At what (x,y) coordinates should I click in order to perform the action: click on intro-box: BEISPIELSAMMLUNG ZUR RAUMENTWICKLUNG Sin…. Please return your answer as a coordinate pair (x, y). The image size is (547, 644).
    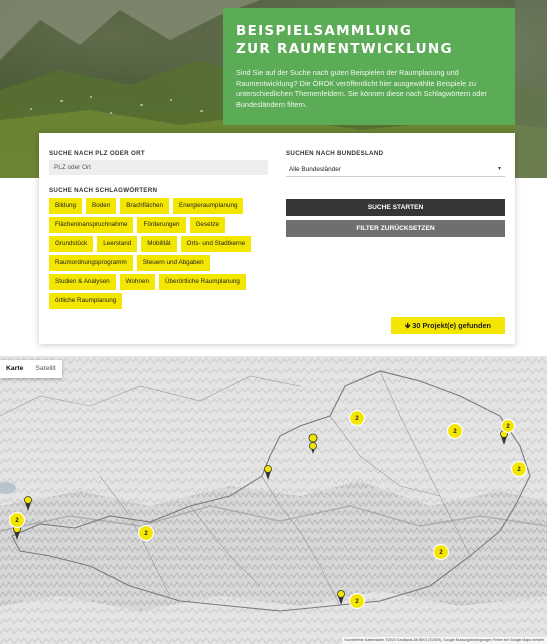
    Looking at the image, I should click on (369, 66).